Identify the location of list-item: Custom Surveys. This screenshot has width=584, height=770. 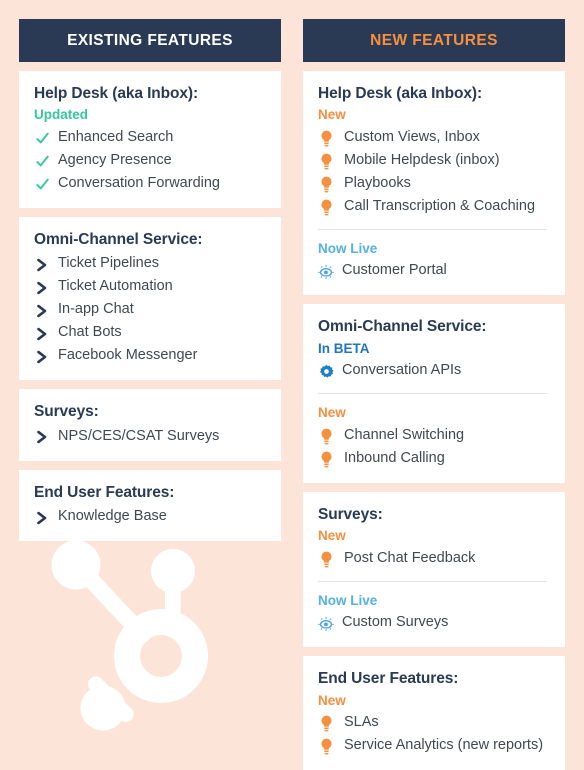
(434, 622).